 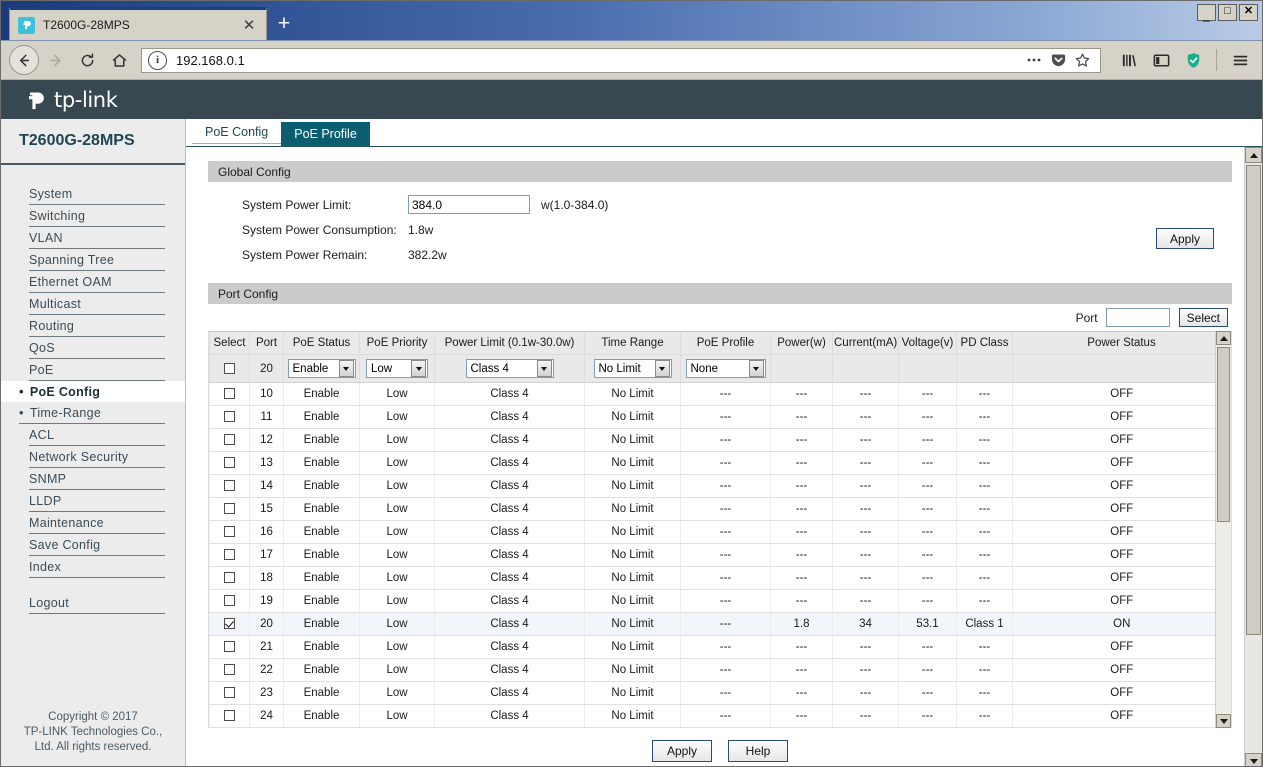 I want to click on library-icon, so click(x=1129, y=60).